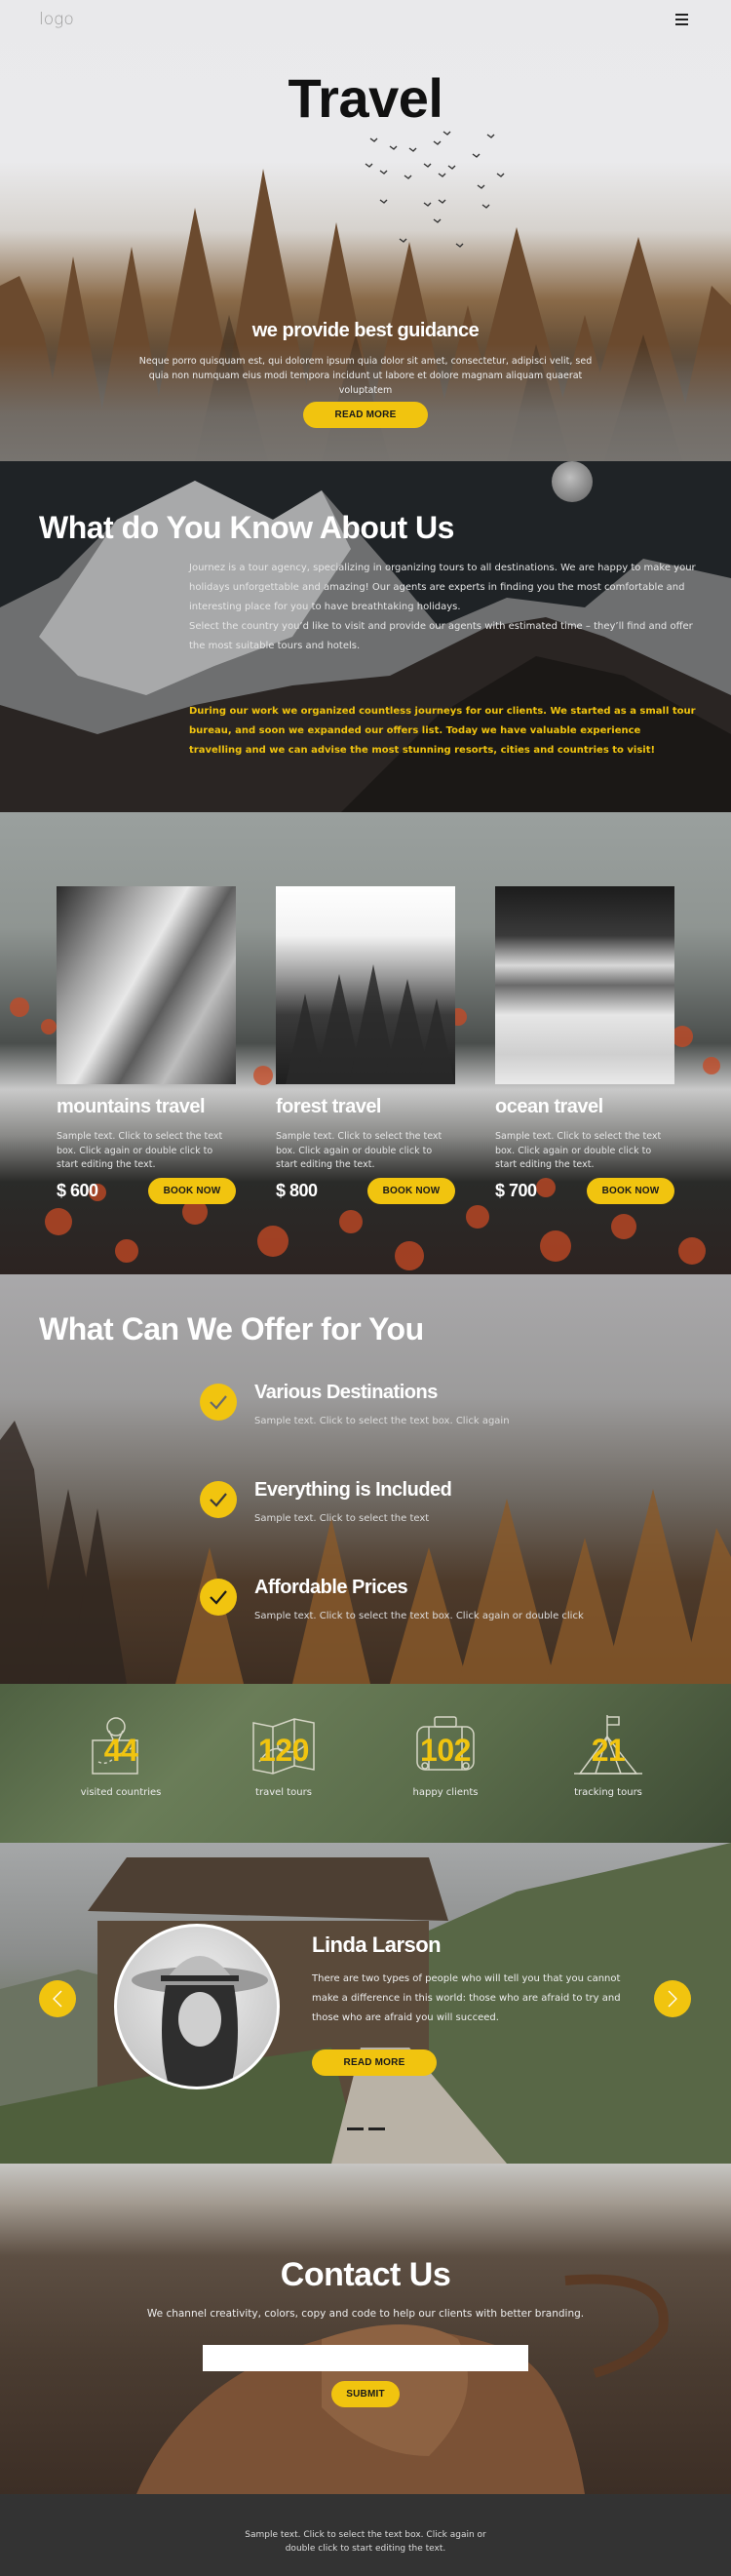  What do you see at coordinates (584, 985) in the screenshot?
I see `ocean-waves-photo` at bounding box center [584, 985].